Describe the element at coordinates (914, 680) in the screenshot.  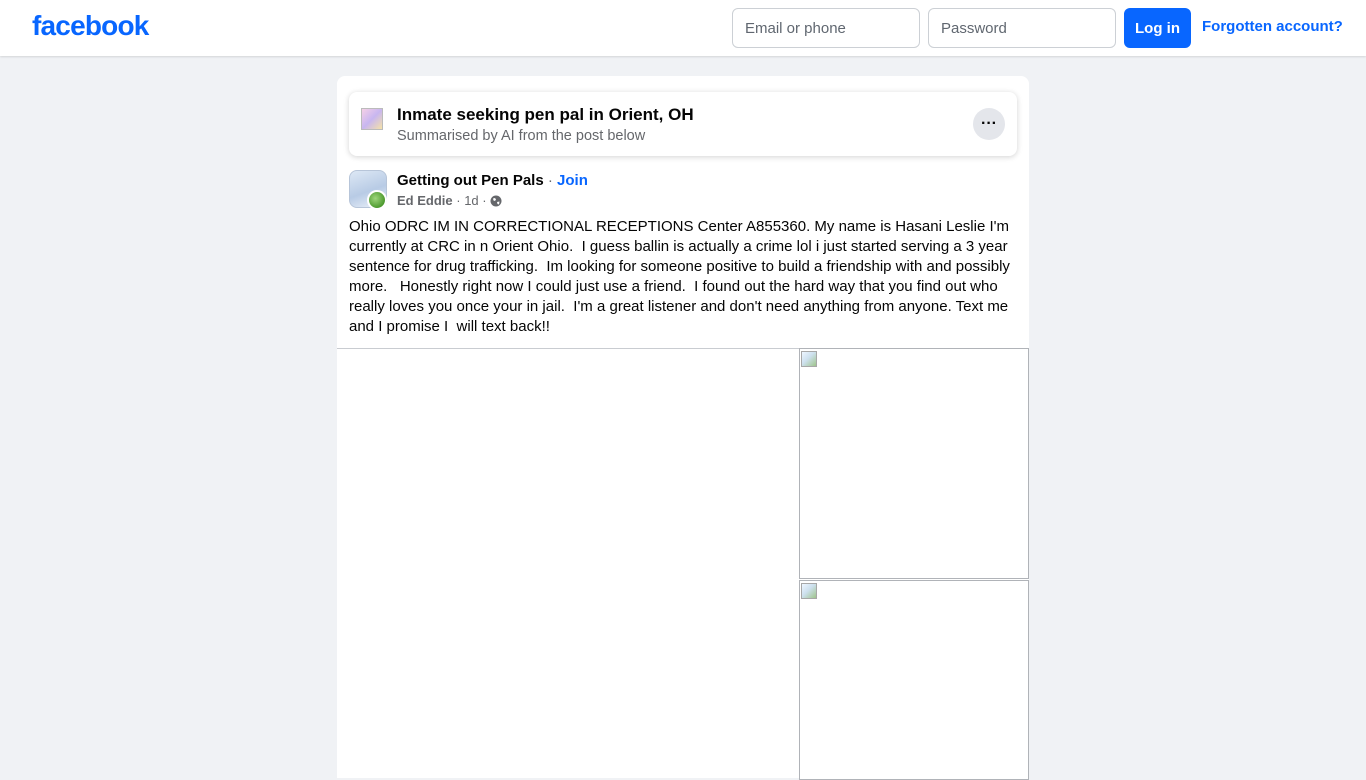
I see `post-photo-third` at that location.